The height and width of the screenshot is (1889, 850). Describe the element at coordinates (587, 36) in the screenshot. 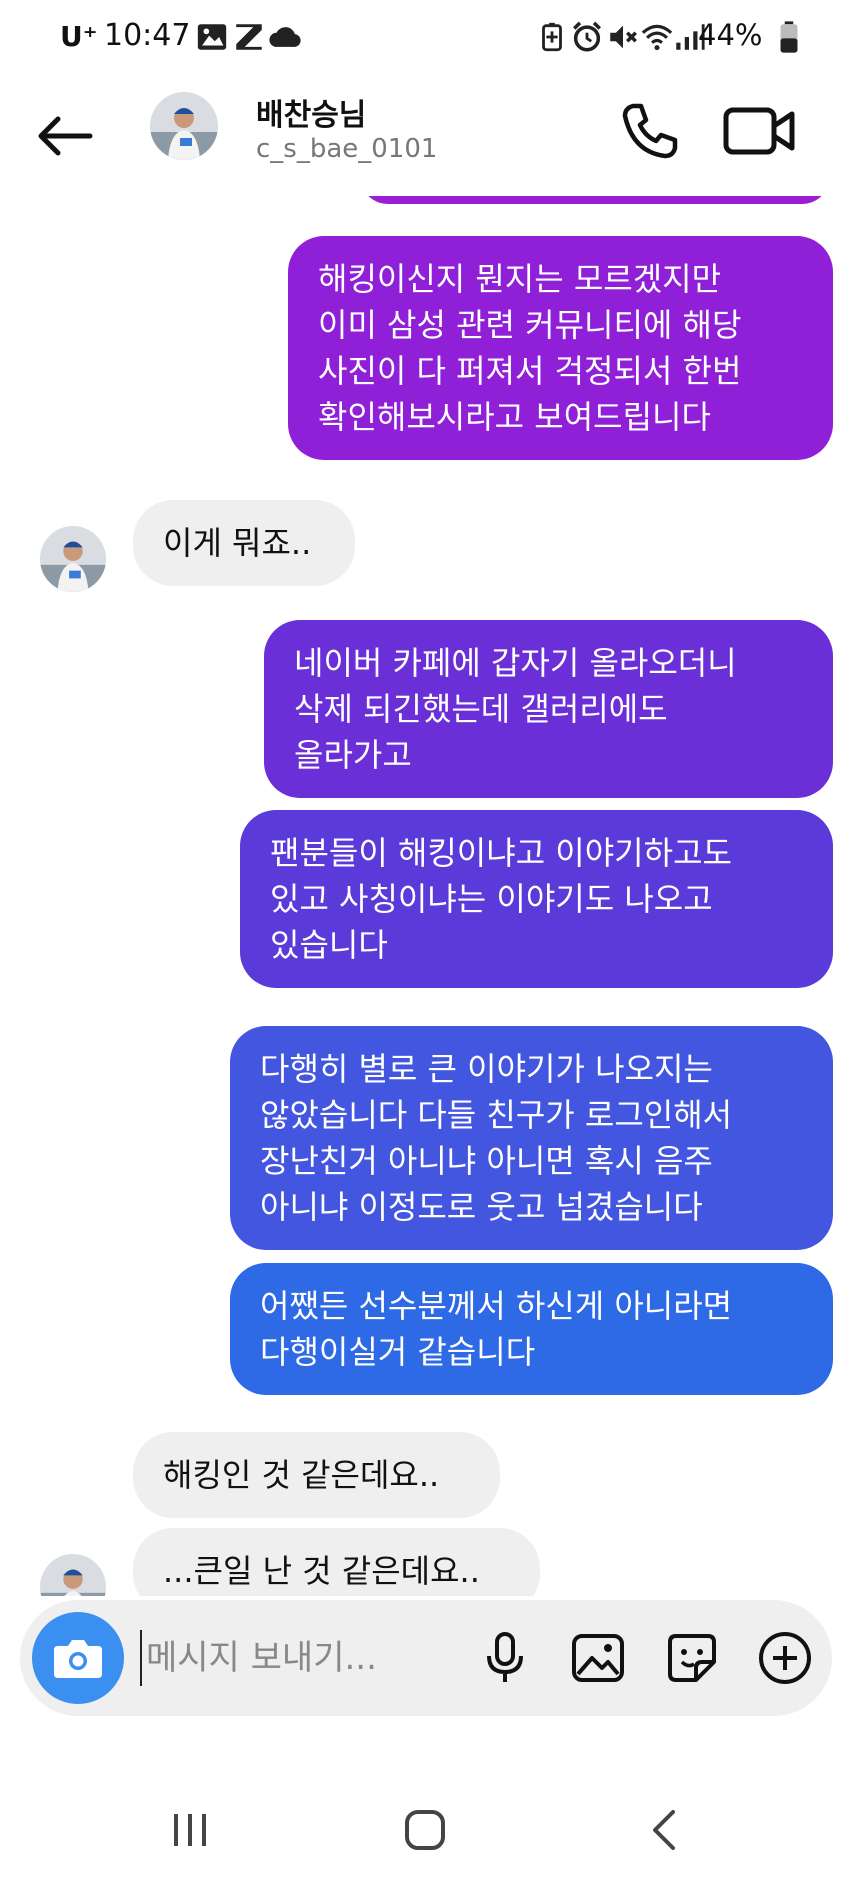

I see `alarm-icon` at that location.